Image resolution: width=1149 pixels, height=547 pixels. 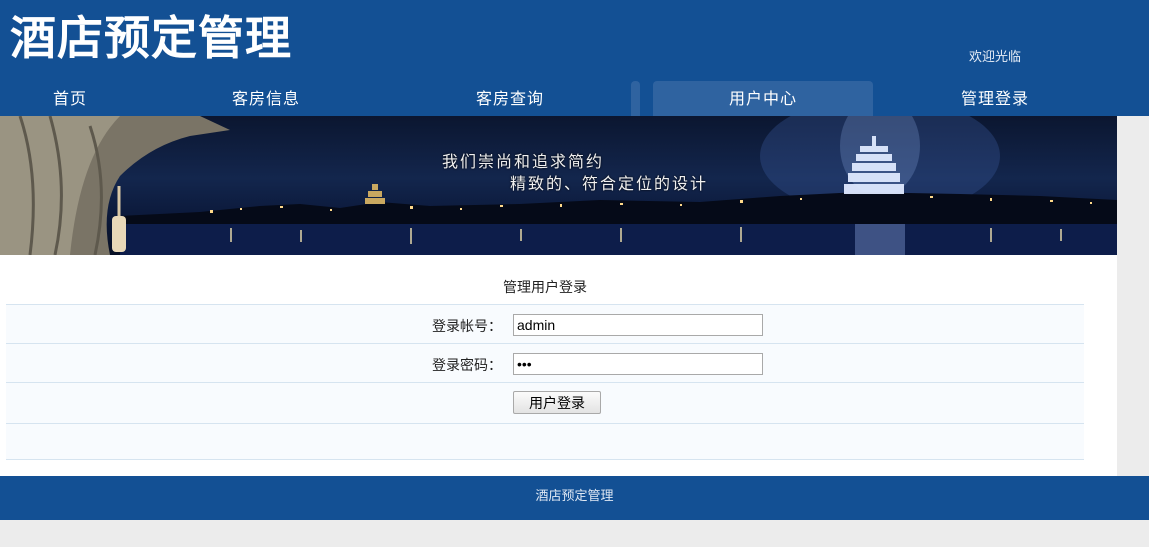 I want to click on password-label: 登录密码：, so click(x=467, y=366).